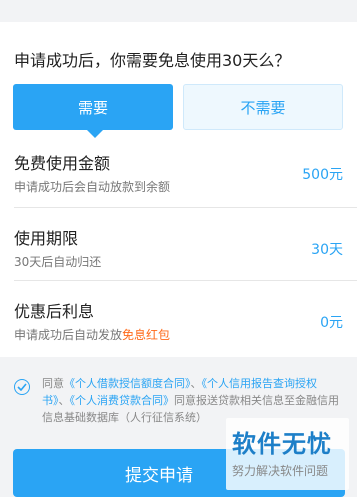 The image size is (357, 497). I want to click on watermark-title: 软件无忧, so click(282, 444).